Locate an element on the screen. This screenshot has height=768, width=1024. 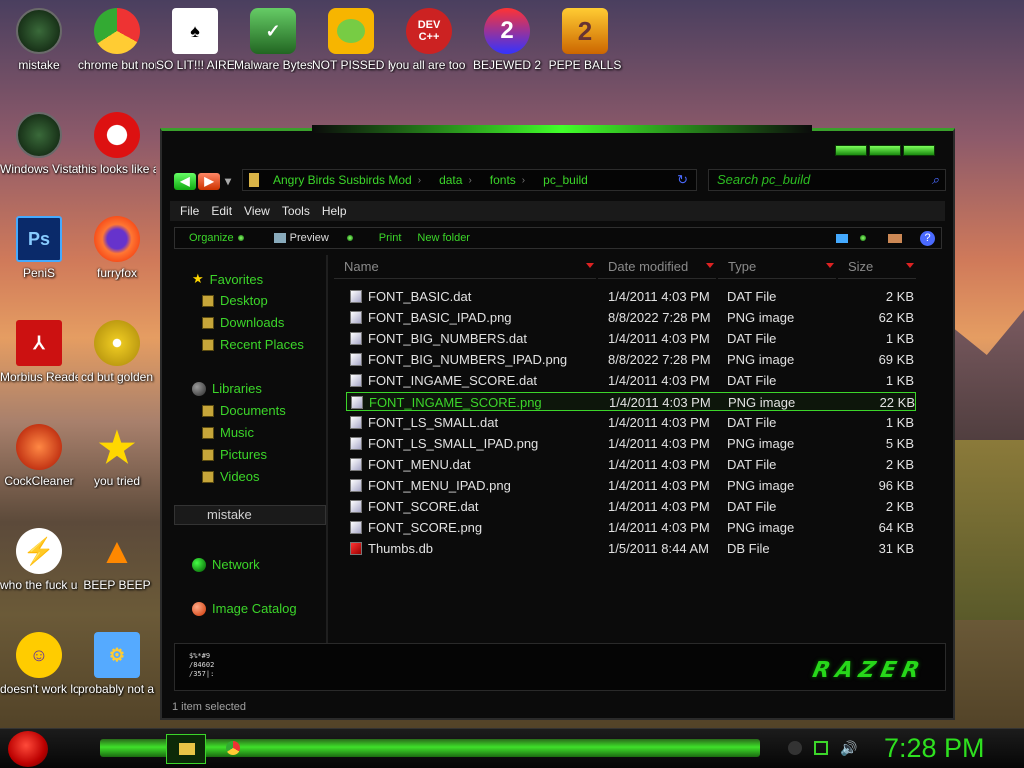
razer-logo: RAZER is located at coordinates (869, 670).